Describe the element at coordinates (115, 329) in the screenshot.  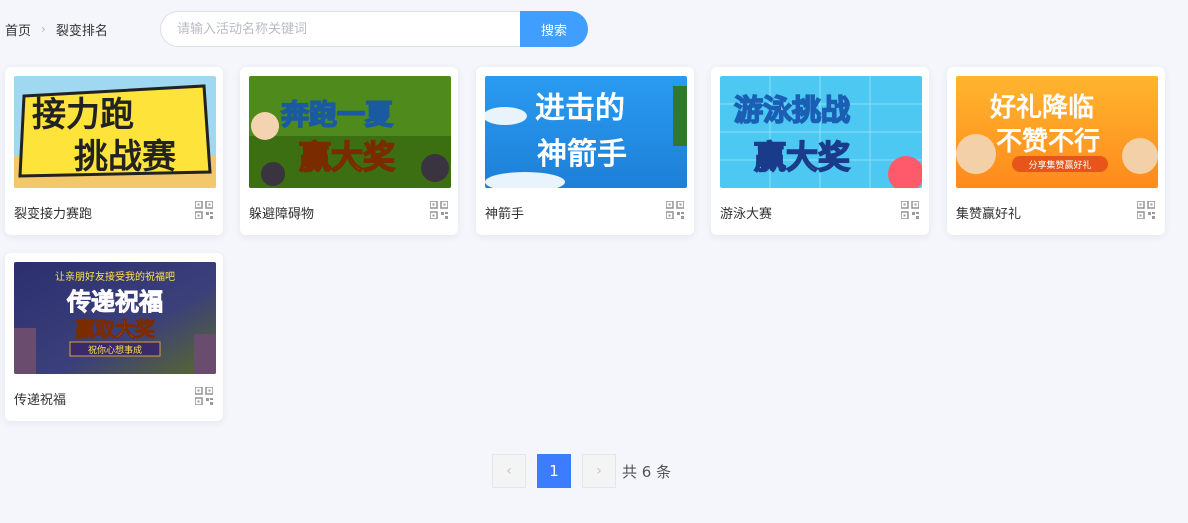
I see `banner-text: 赢取大奖` at that location.